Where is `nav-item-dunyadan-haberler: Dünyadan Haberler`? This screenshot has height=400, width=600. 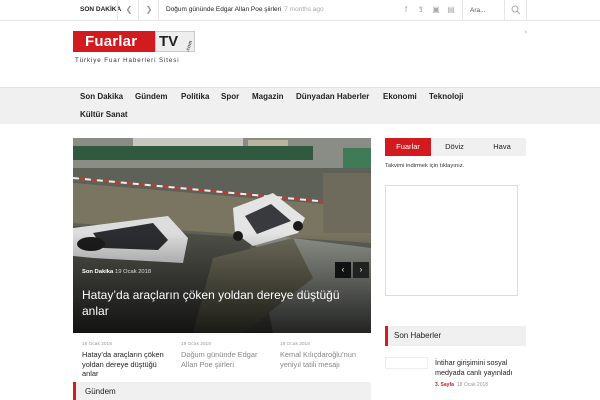 nav-item-dunyadan-haberler: Dünyadan Haberler is located at coordinates (332, 96).